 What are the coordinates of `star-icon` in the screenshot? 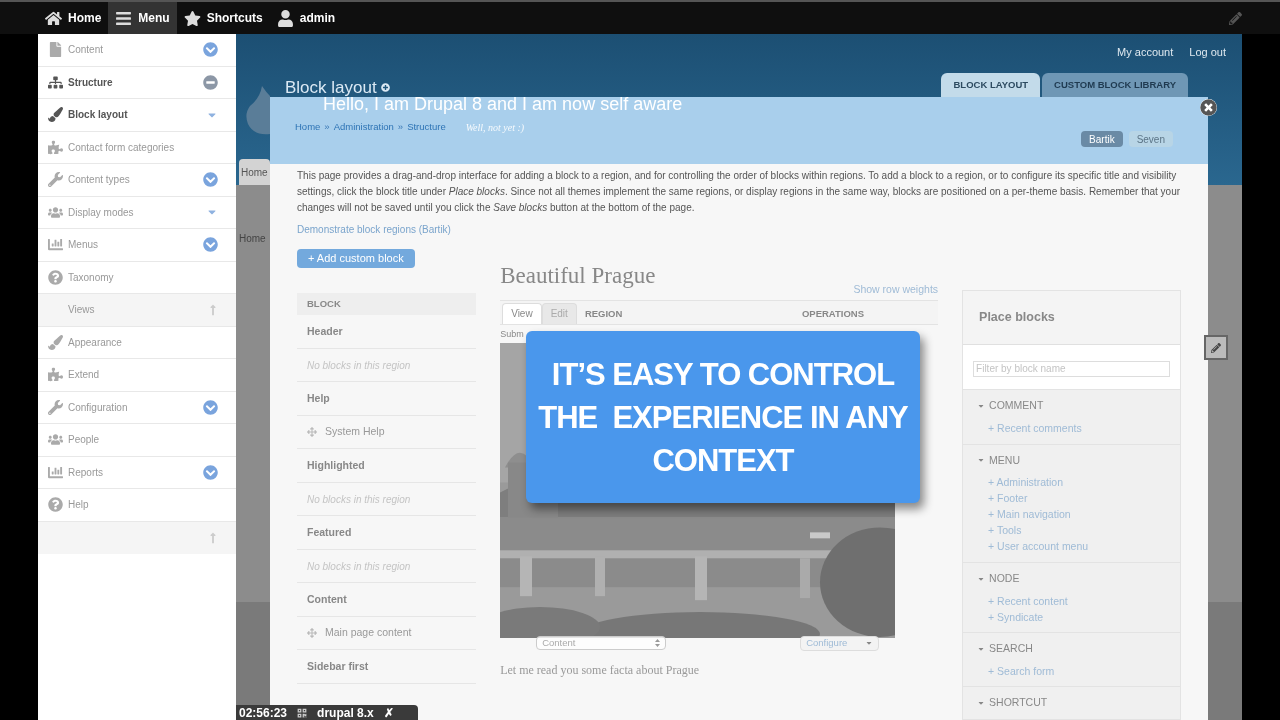 It's located at (192, 18).